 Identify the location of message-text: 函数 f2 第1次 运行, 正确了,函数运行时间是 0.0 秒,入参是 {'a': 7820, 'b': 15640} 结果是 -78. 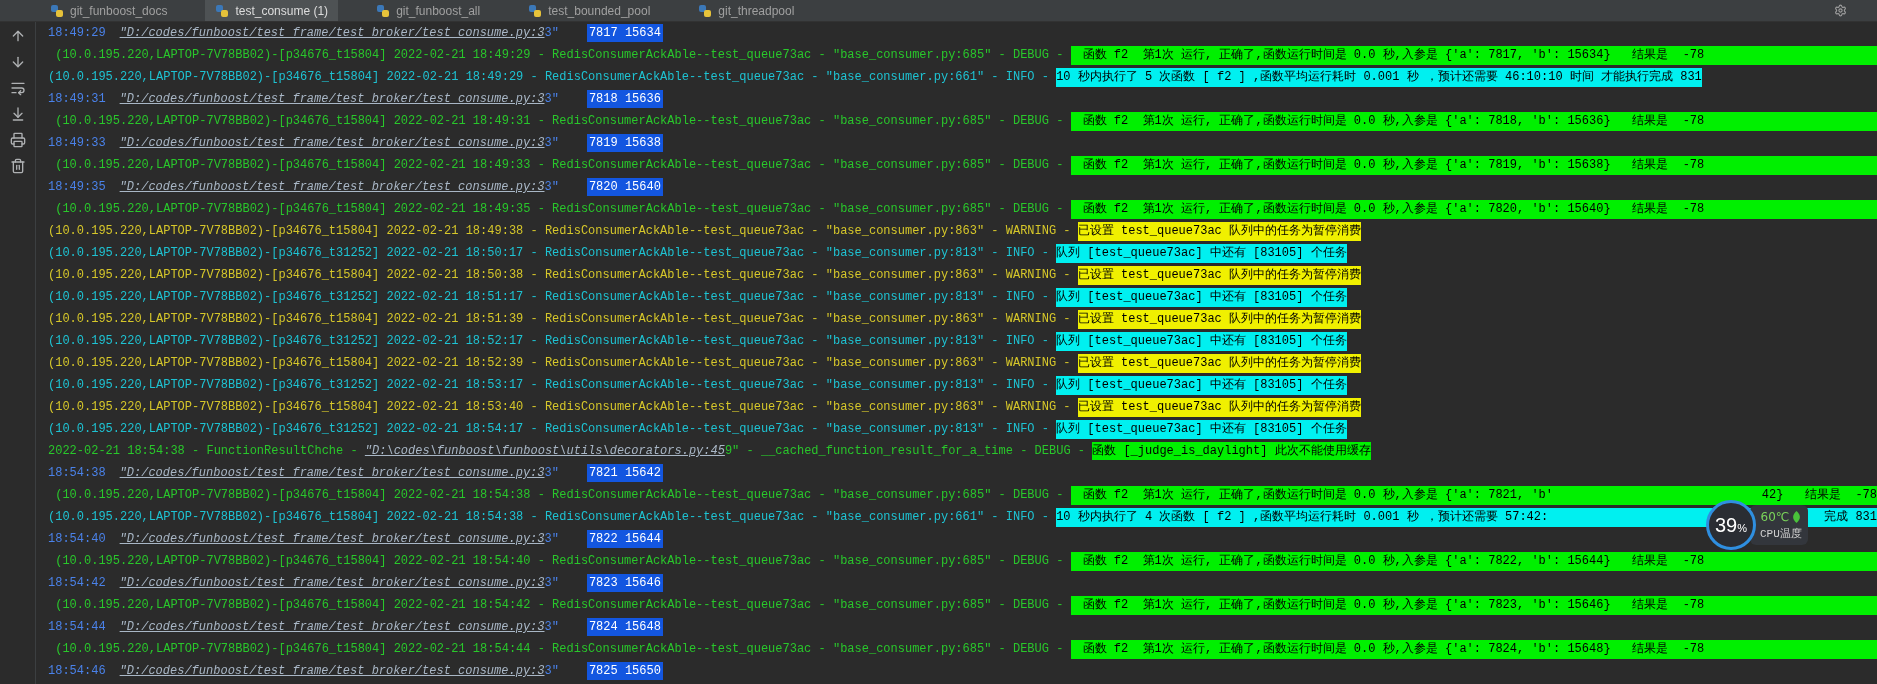
(1393, 209).